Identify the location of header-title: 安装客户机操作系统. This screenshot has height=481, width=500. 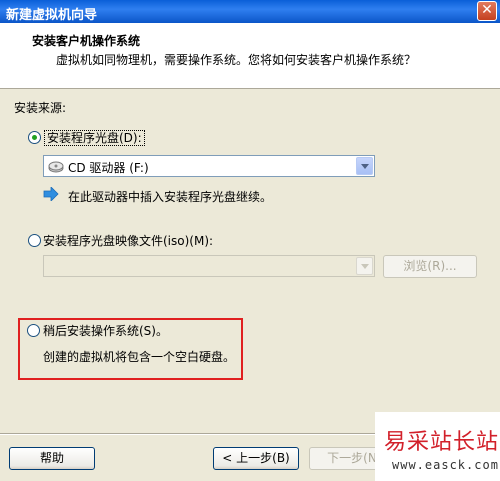
(86, 41).